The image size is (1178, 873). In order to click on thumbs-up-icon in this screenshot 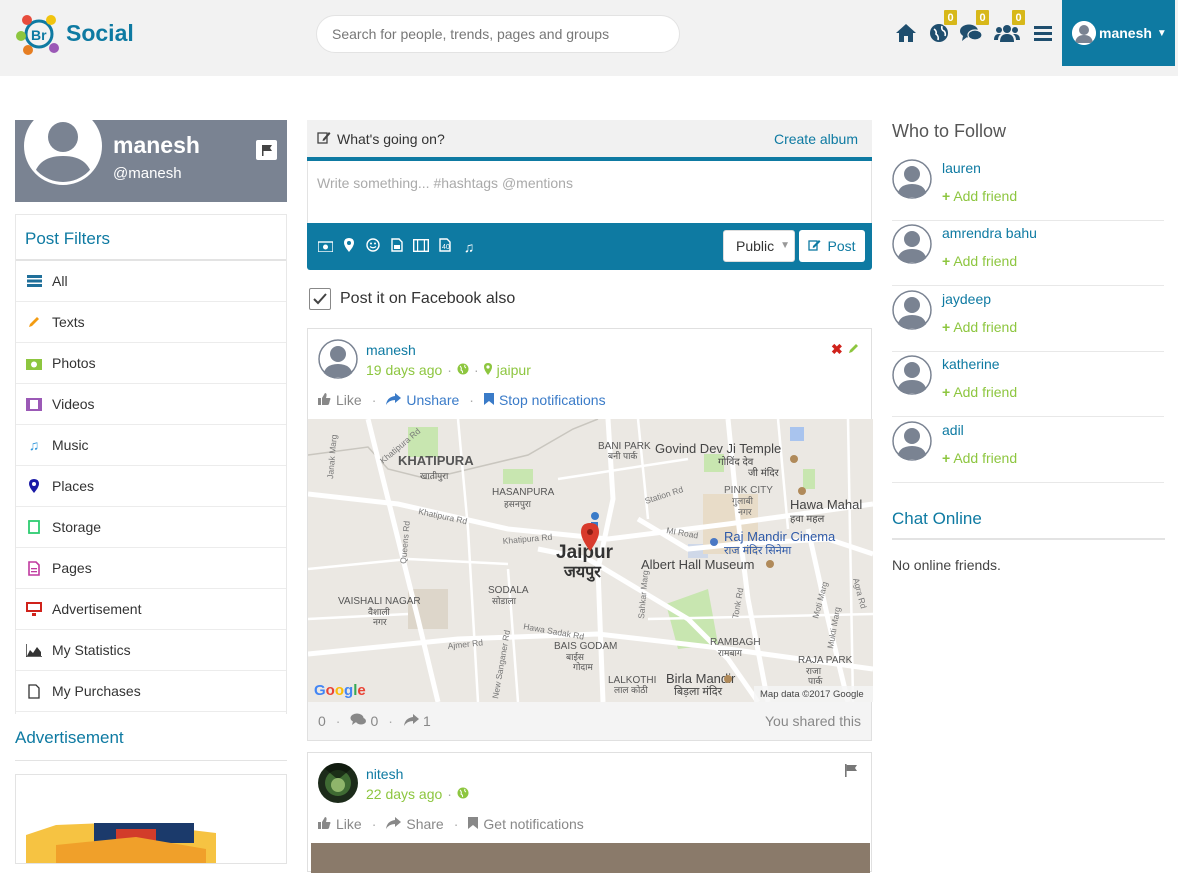, I will do `click(324, 824)`.